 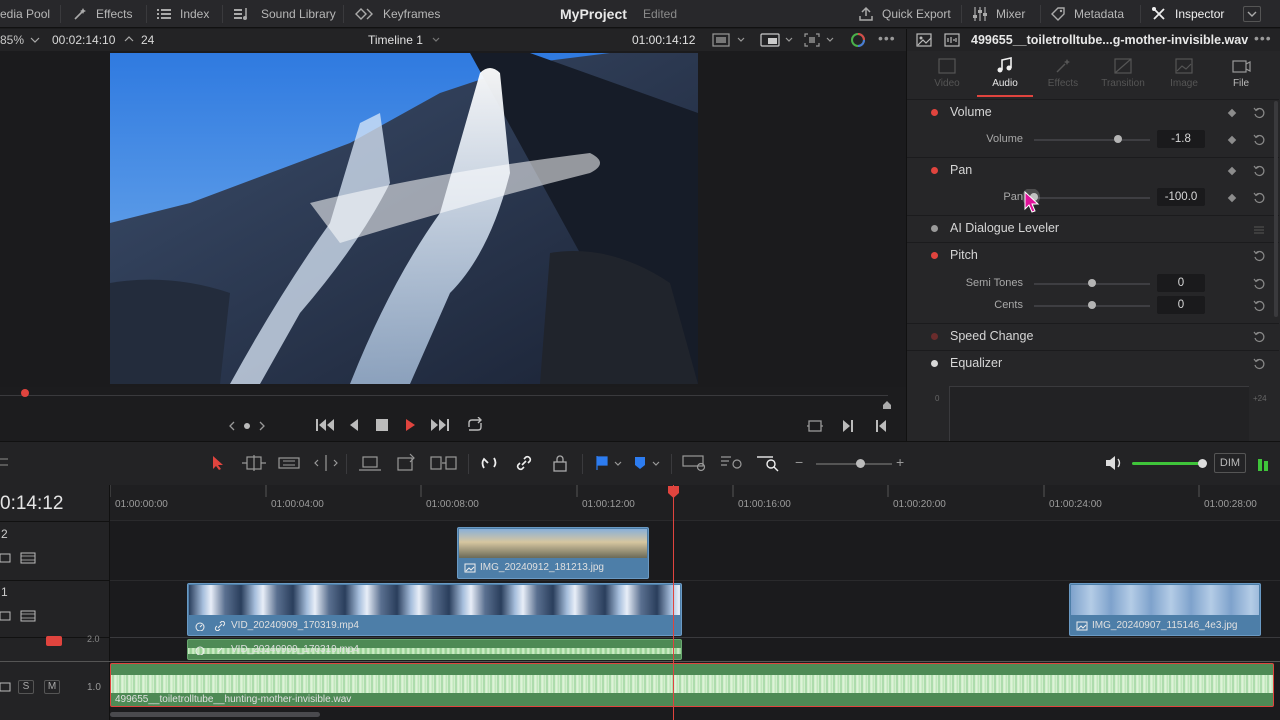 I want to click on zoom-level: 85%, so click(x=12, y=40).